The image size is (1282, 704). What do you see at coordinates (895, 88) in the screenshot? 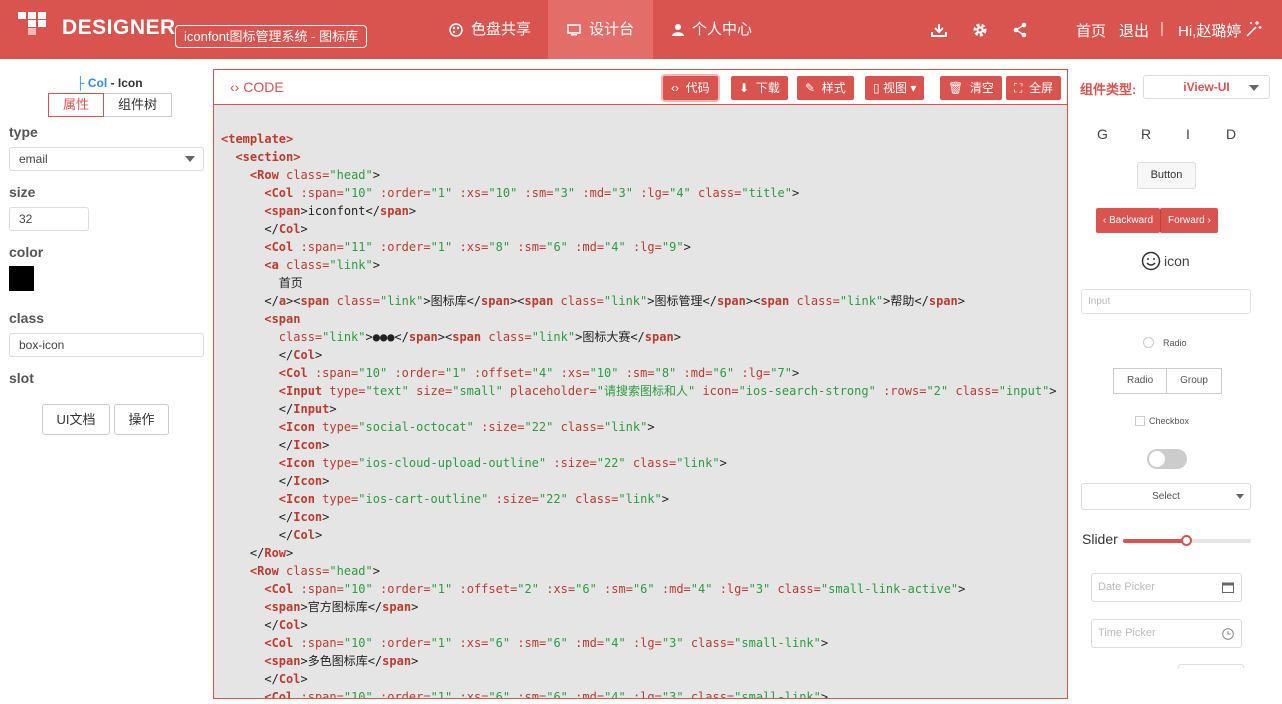
I see `view-button: ▯ 视图 ▾` at bounding box center [895, 88].